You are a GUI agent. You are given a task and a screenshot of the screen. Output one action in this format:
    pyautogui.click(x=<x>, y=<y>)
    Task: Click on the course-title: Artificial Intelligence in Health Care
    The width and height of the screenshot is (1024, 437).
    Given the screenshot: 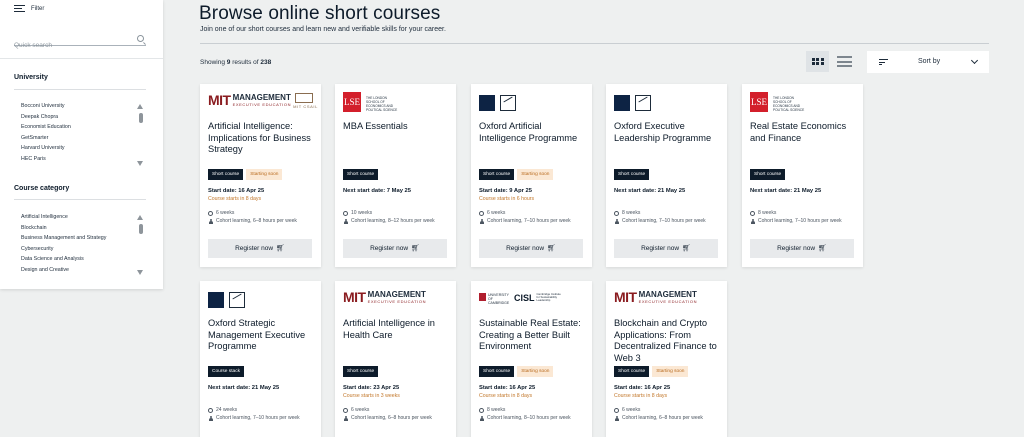 What is the action you would take?
    pyautogui.click(x=397, y=329)
    